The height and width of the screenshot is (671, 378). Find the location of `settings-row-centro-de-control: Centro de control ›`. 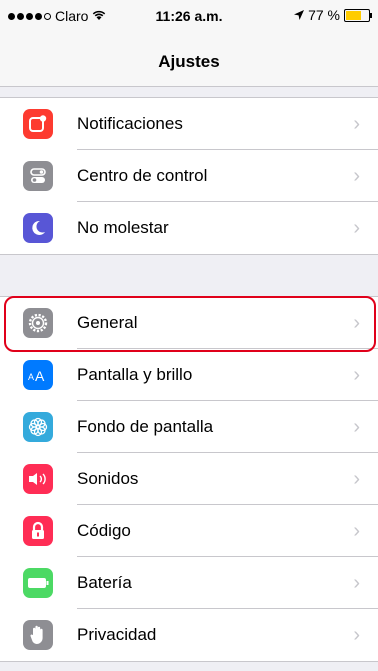

settings-row-centro-de-control: Centro de control › is located at coordinates (189, 176).